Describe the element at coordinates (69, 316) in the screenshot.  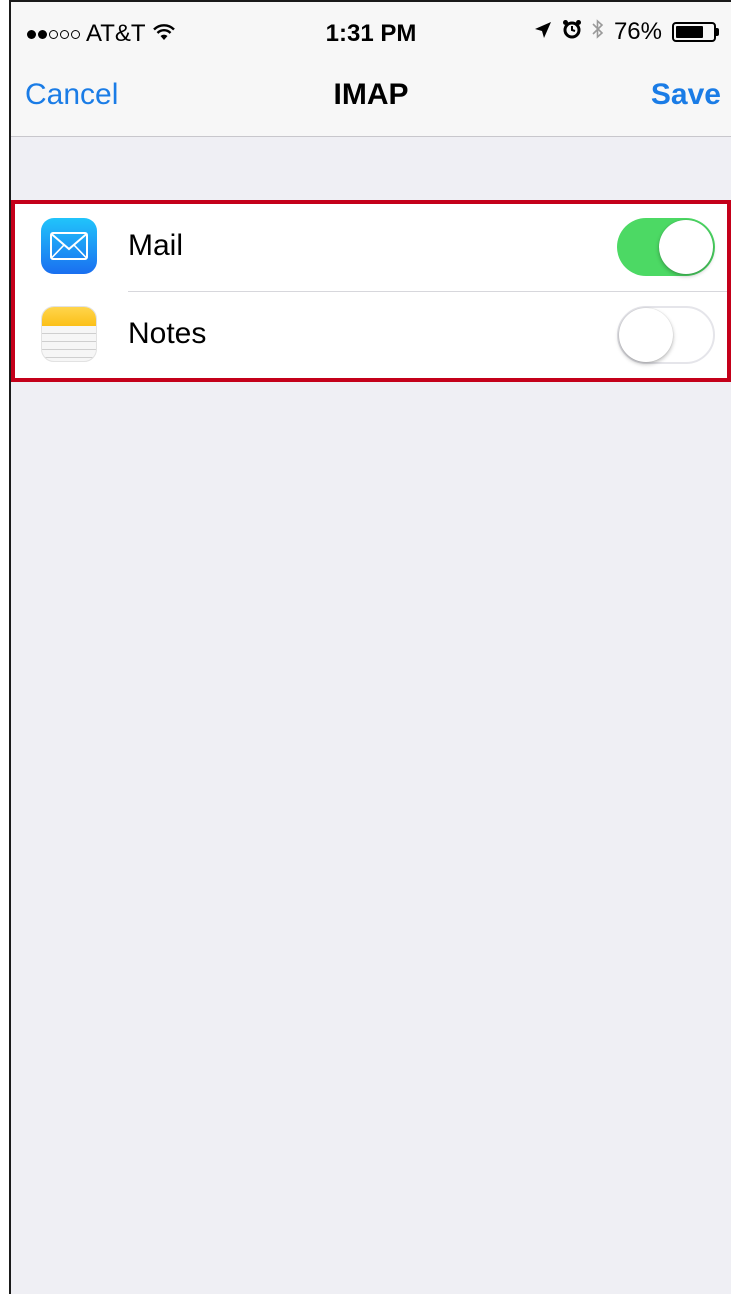
I see `notes-icon-header` at that location.